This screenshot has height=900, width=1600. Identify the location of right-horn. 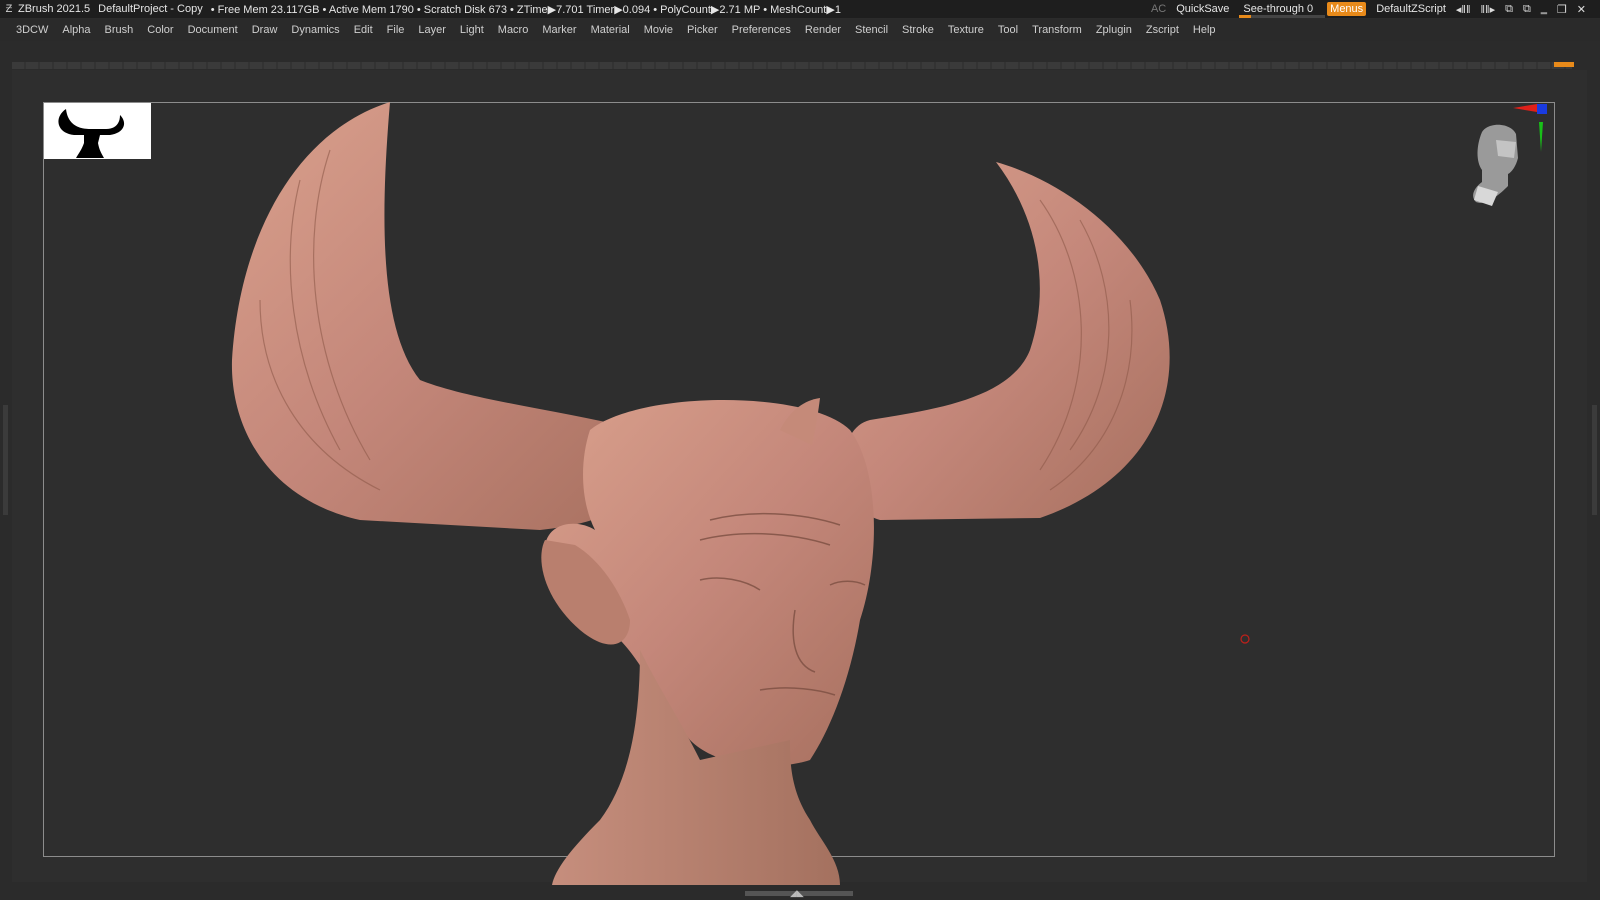
(1007, 341).